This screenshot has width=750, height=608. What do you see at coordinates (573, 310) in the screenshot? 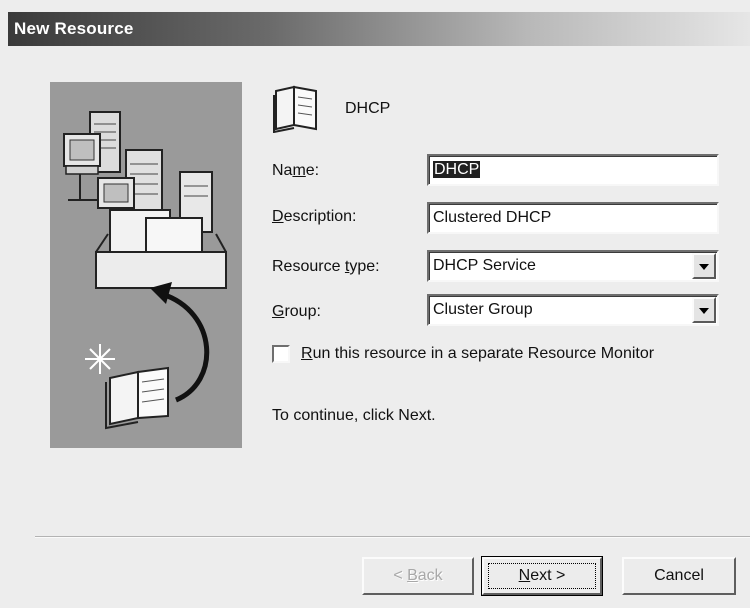
I see `group-select: Cluster Group` at bounding box center [573, 310].